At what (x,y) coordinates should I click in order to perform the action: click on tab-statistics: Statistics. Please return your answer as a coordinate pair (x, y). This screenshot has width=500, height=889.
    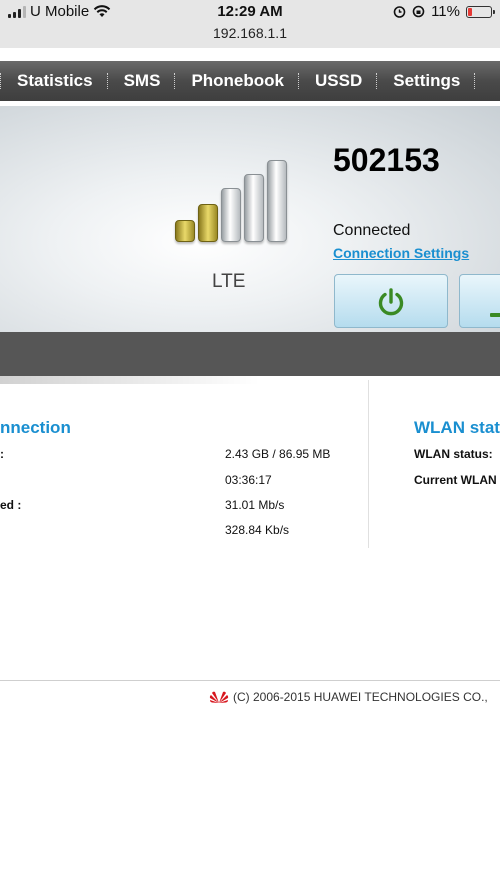
    Looking at the image, I should click on (55, 81).